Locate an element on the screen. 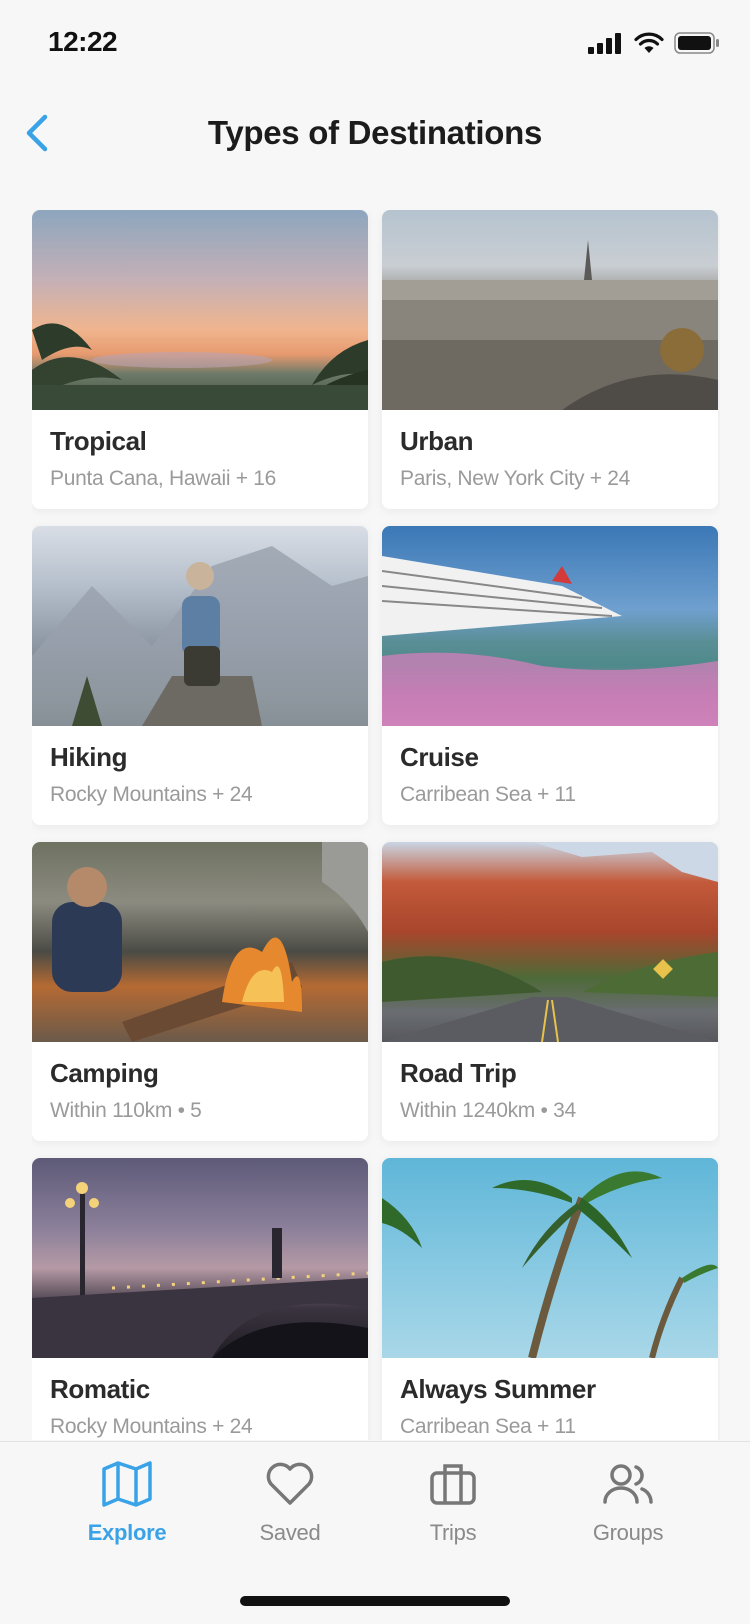  camping-image is located at coordinates (200, 942).